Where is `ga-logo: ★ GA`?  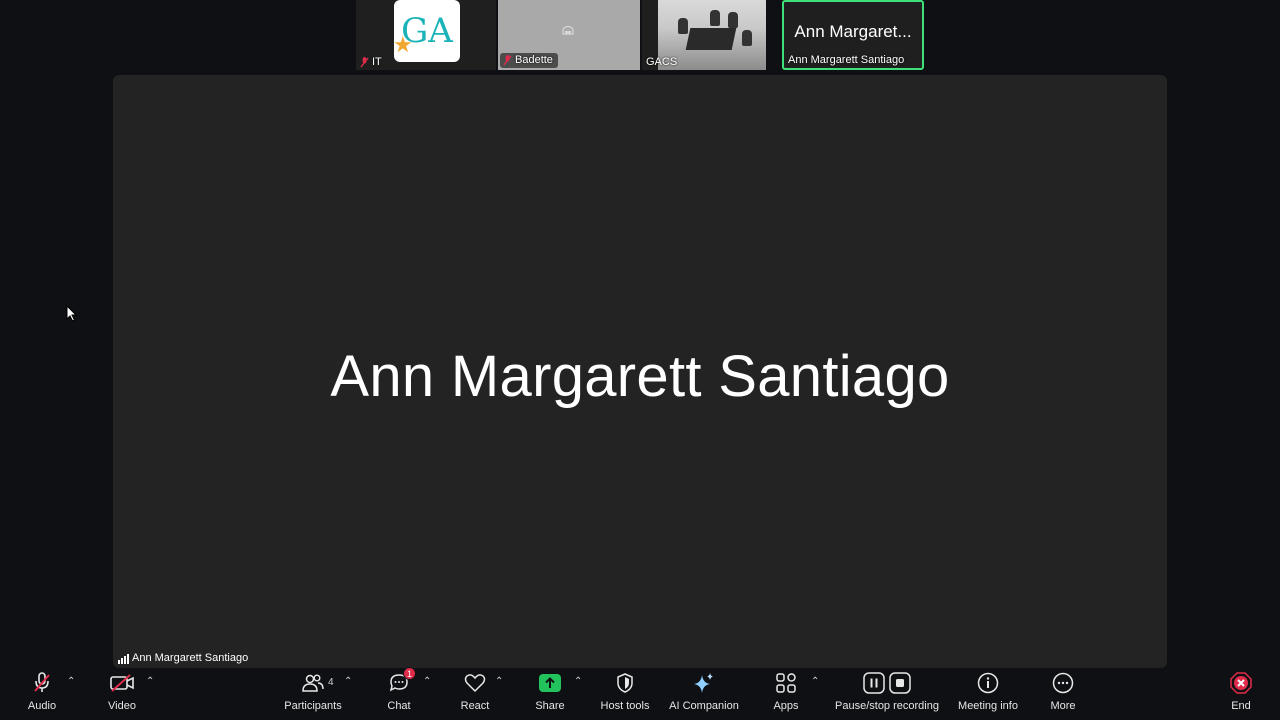
ga-logo: ★ GA is located at coordinates (426, 31).